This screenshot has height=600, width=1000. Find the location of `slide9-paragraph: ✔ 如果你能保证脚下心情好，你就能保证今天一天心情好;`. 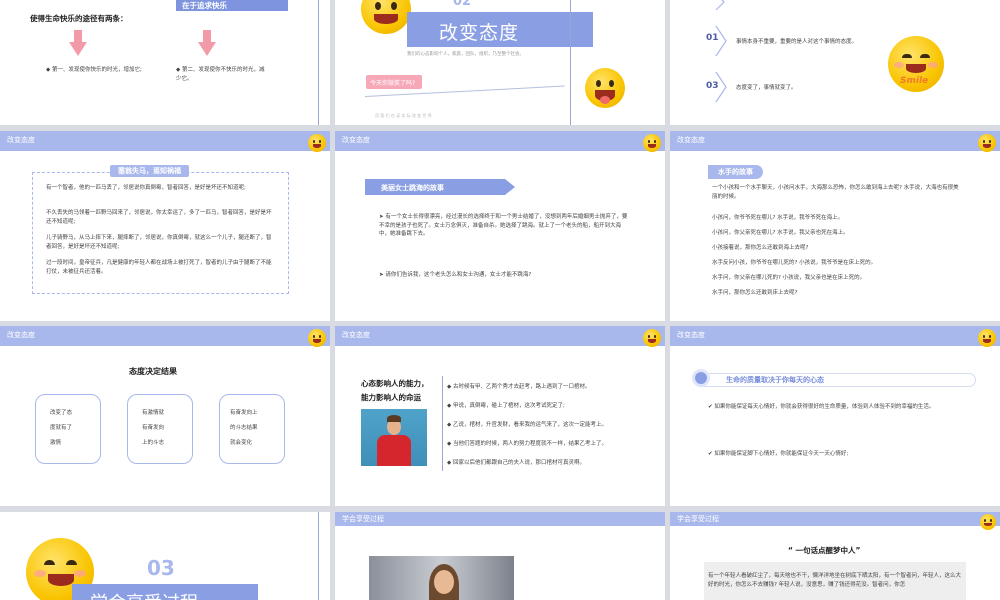

slide9-paragraph: ✔ 如果你能保证脚下心情好，你就能保证今天一天心情好; is located at coordinates (778, 454).